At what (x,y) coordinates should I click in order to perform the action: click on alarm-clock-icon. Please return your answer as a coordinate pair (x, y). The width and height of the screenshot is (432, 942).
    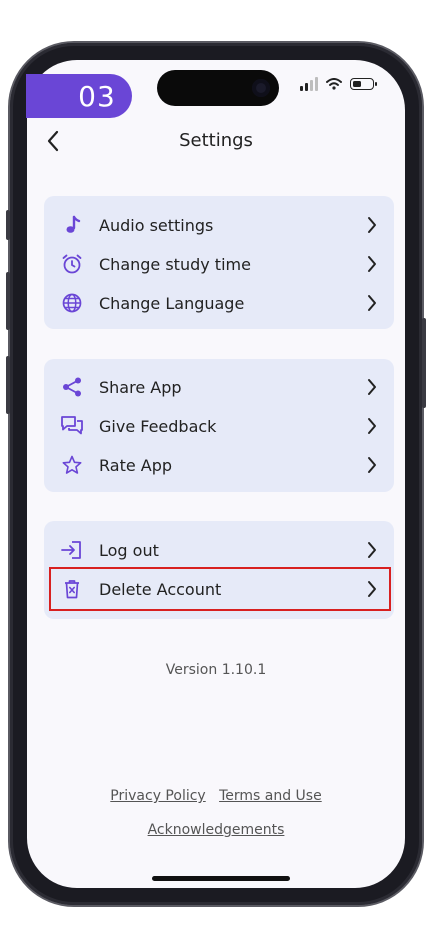
    Looking at the image, I should click on (72, 264).